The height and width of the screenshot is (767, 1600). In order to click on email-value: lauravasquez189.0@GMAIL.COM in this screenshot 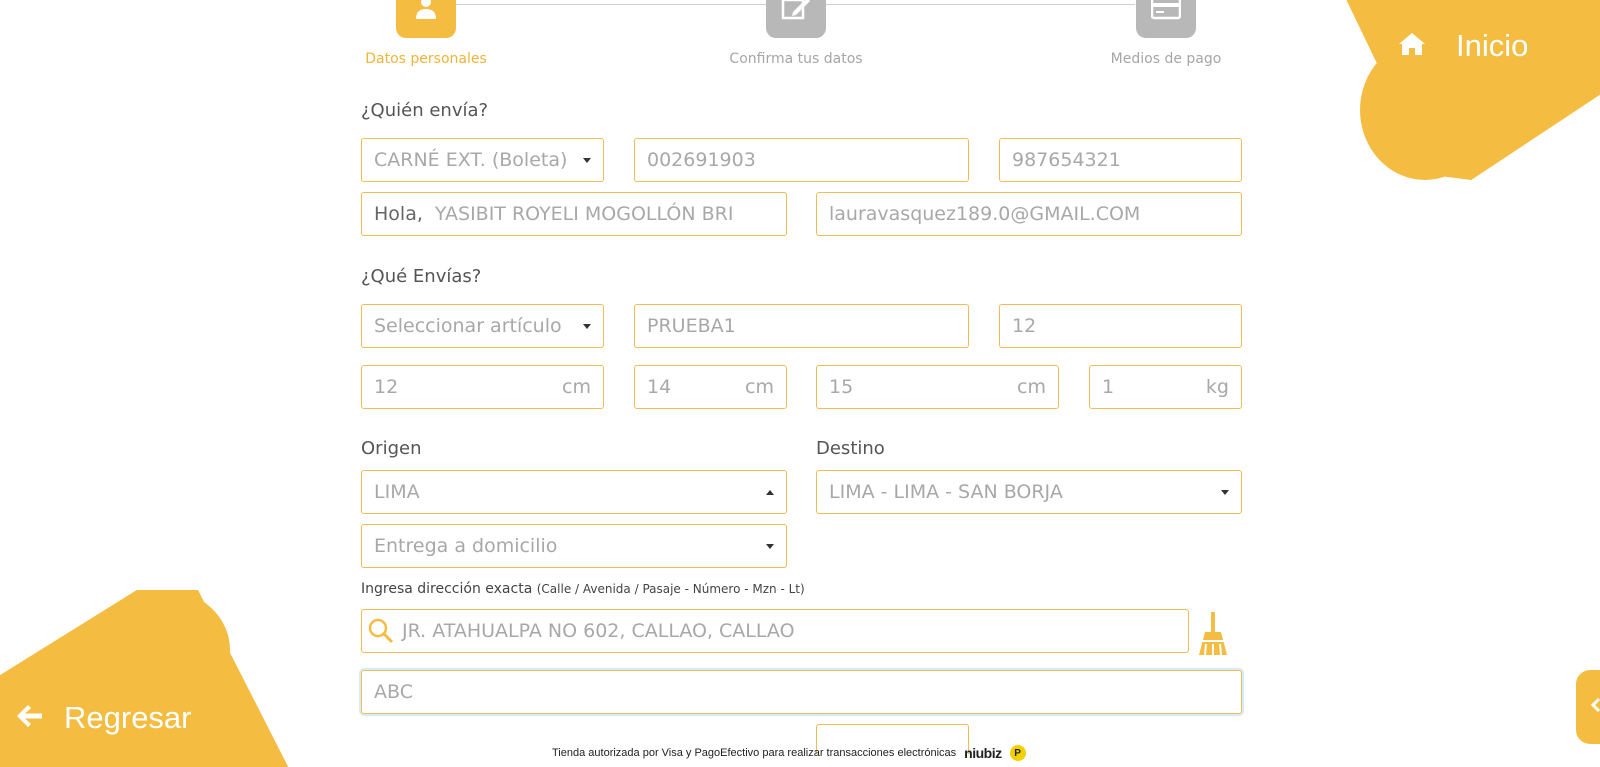, I will do `click(985, 214)`.